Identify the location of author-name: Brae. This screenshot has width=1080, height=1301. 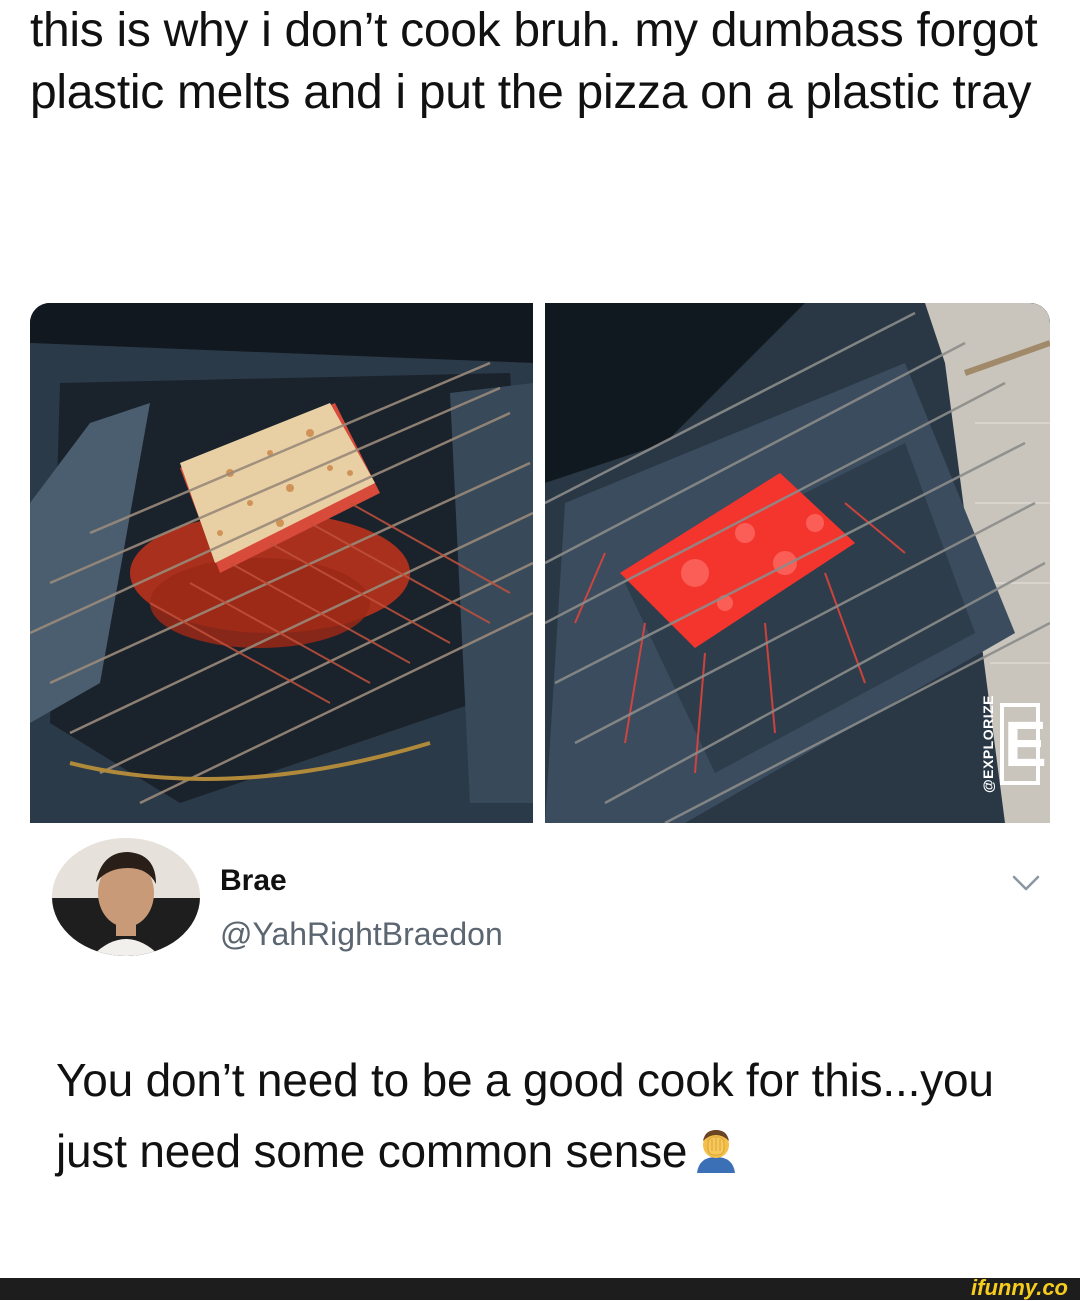
(253, 881).